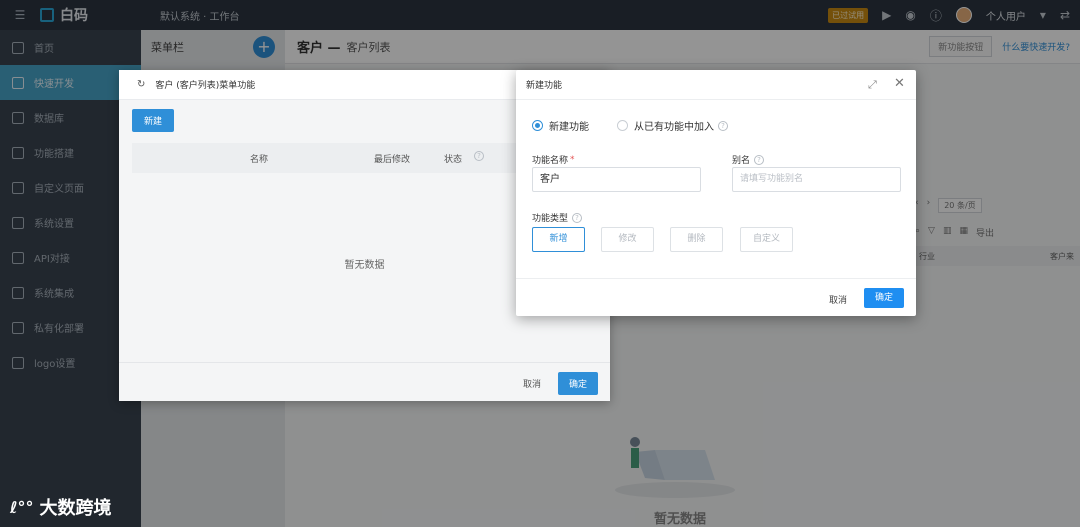 This screenshot has height=527, width=1080. Describe the element at coordinates (550, 219) in the screenshot. I see `type-label: 功能类型` at that location.